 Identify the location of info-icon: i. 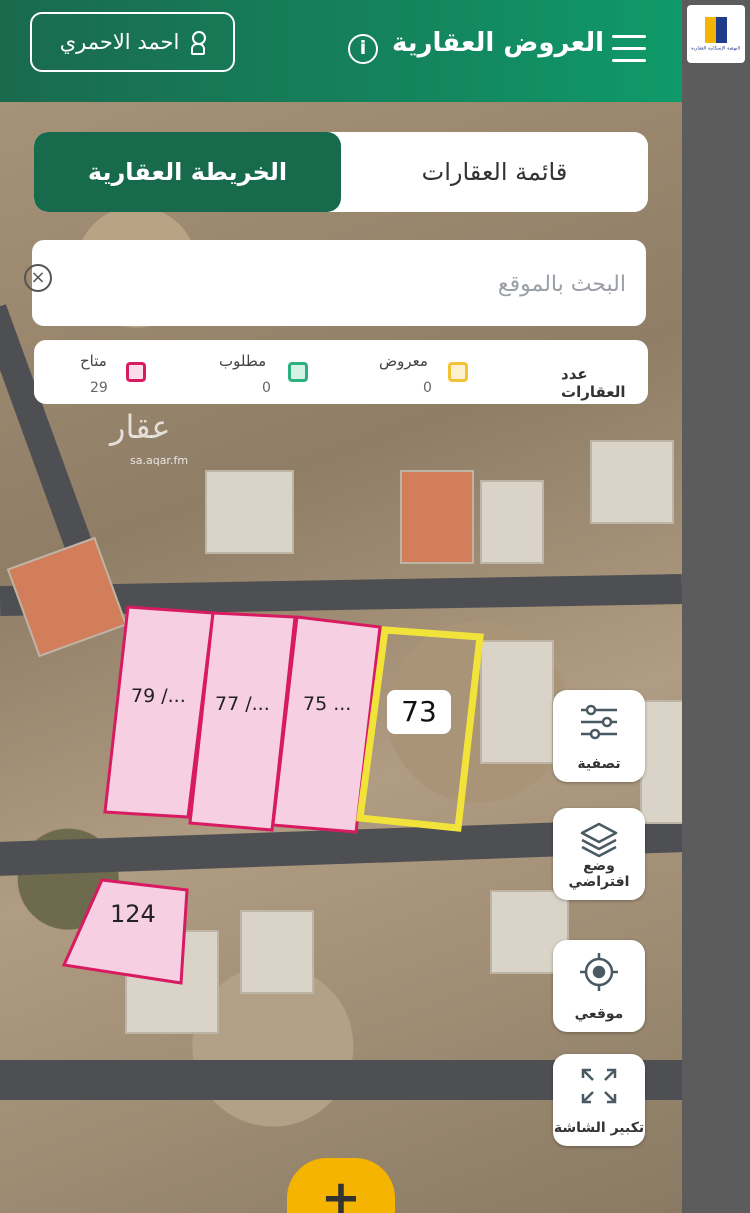
(363, 49).